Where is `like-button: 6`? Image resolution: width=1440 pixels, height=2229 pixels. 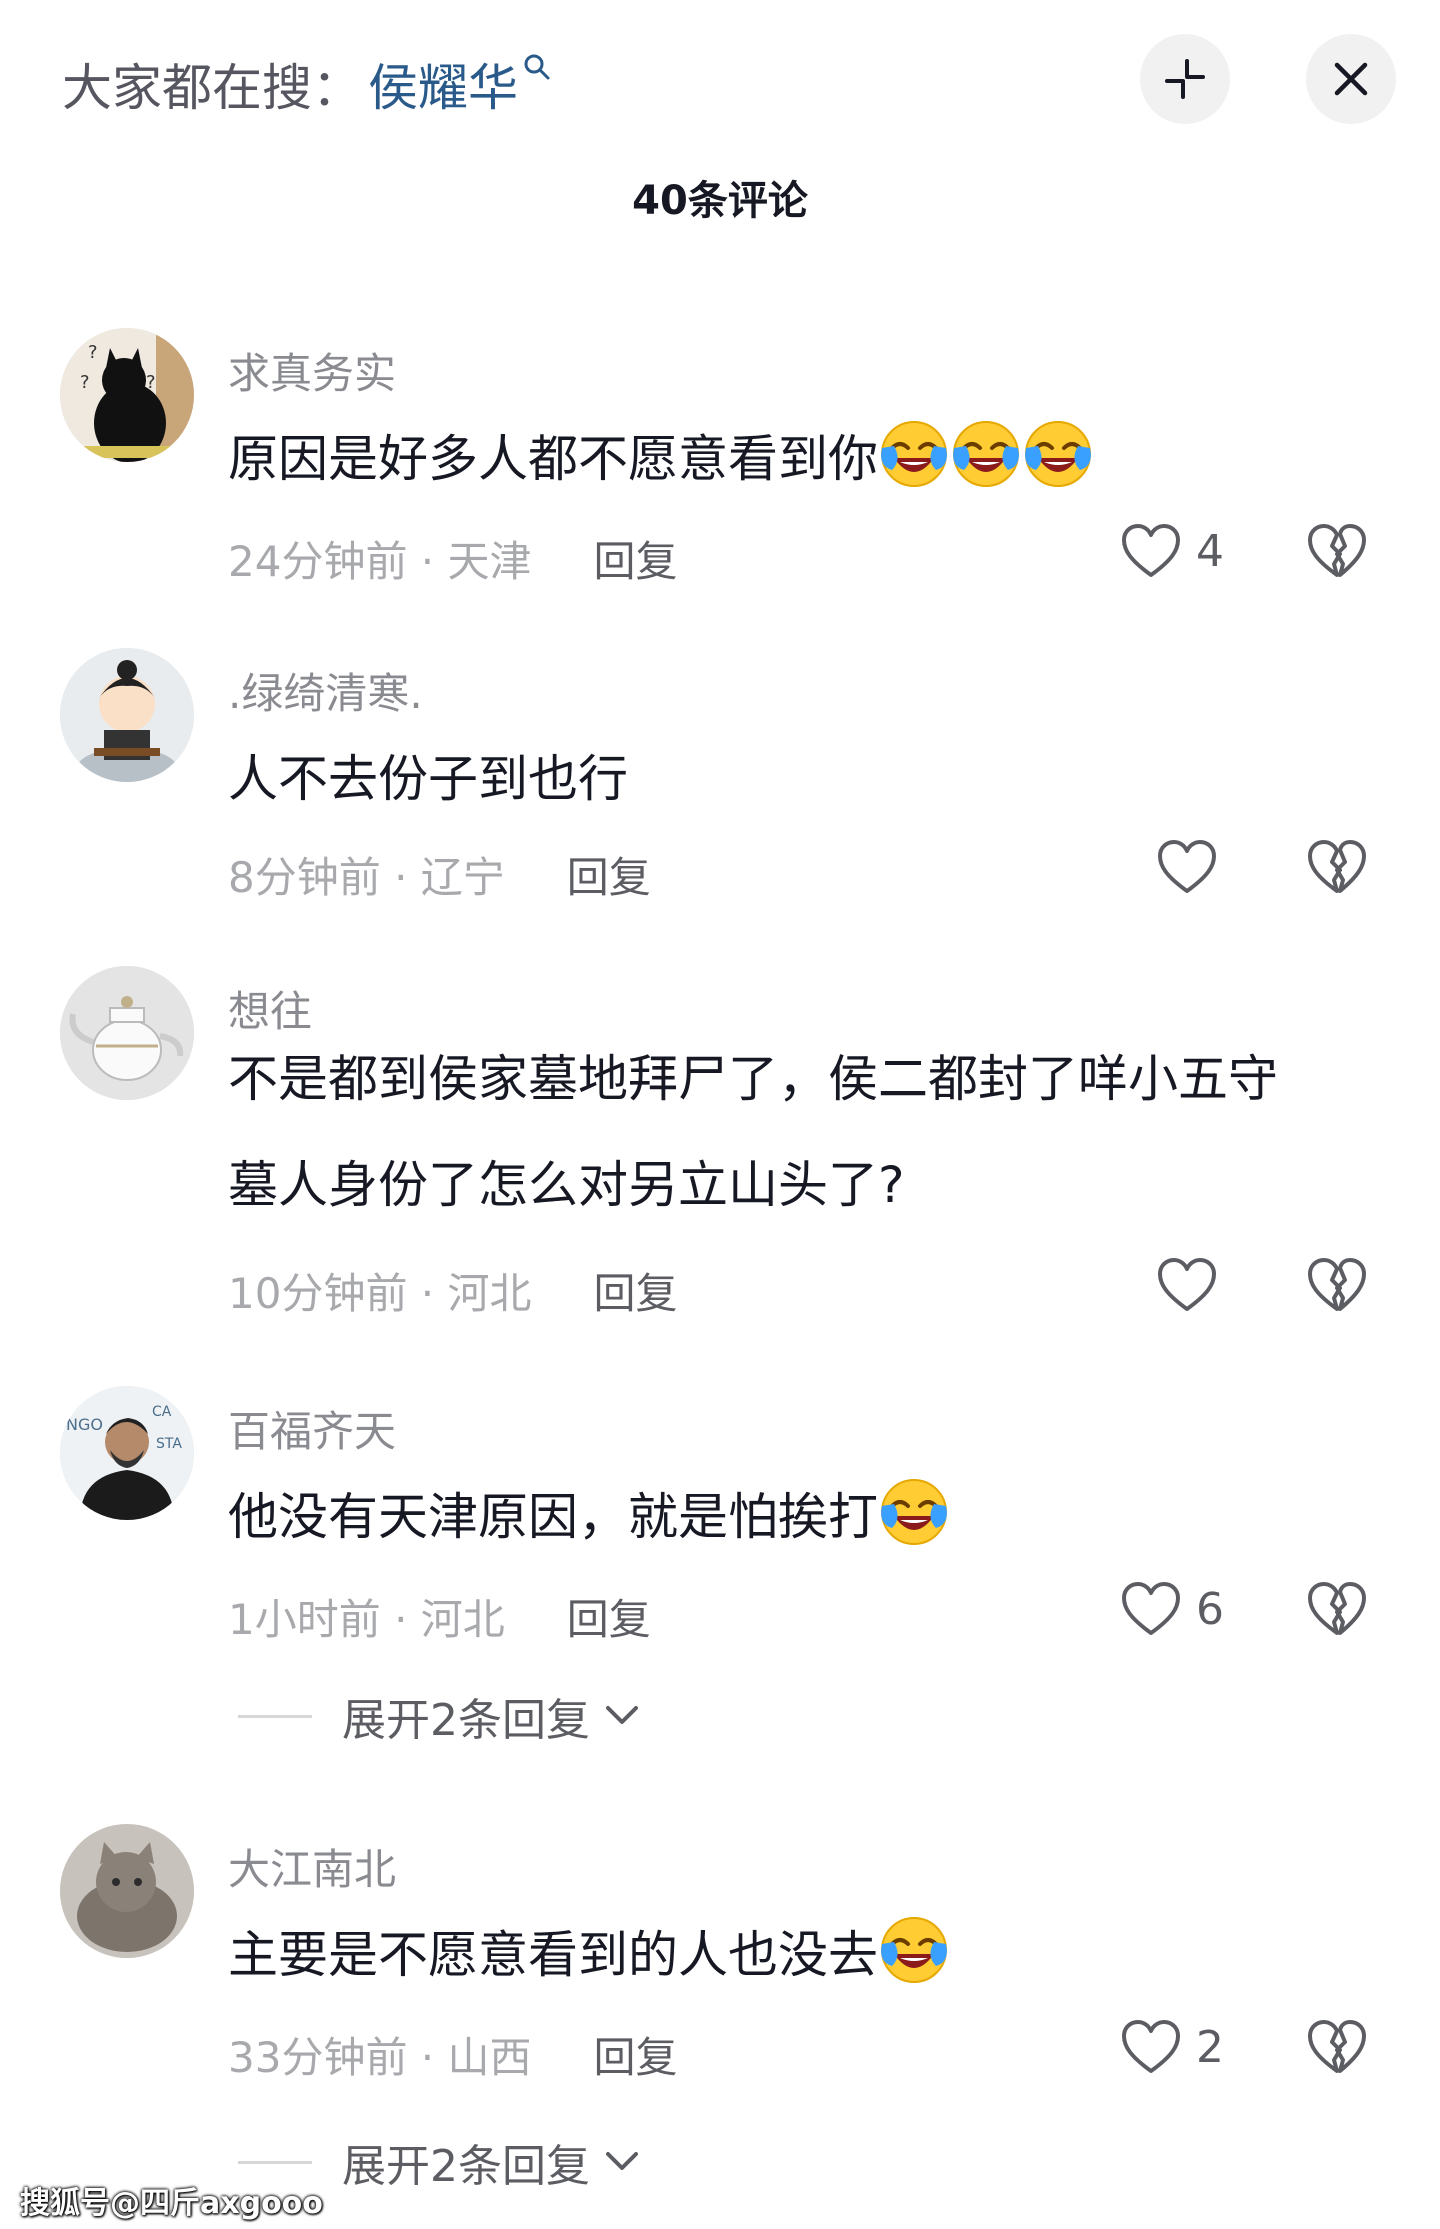
like-button: 6 is located at coordinates (1172, 1609).